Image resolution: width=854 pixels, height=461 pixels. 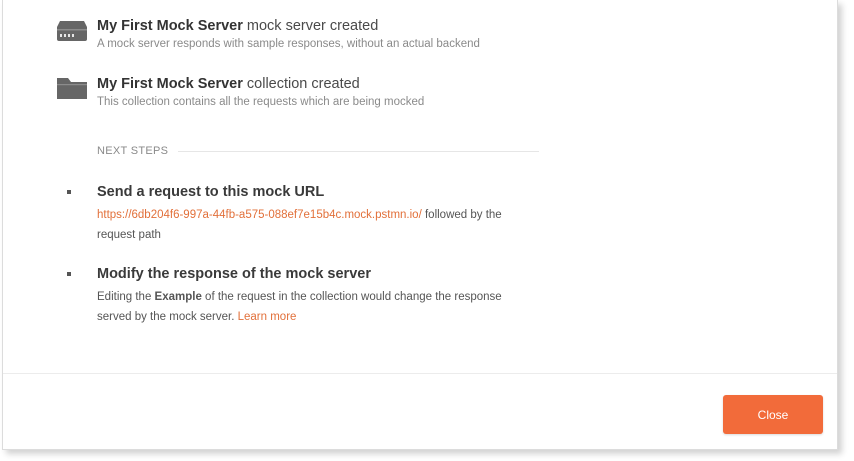 What do you see at coordinates (773, 414) in the screenshot?
I see `close-button: Close` at bounding box center [773, 414].